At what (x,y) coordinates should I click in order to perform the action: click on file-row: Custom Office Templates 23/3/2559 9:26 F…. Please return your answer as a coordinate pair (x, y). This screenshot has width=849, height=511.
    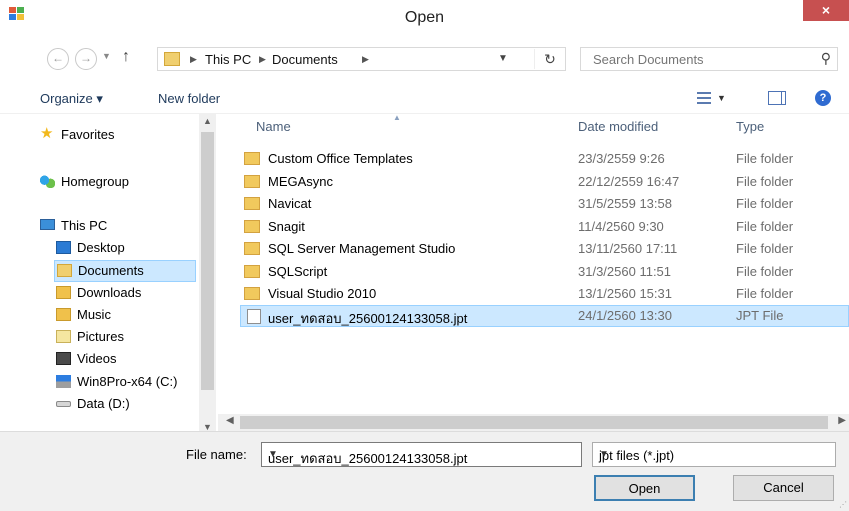
    Looking at the image, I should click on (544, 159).